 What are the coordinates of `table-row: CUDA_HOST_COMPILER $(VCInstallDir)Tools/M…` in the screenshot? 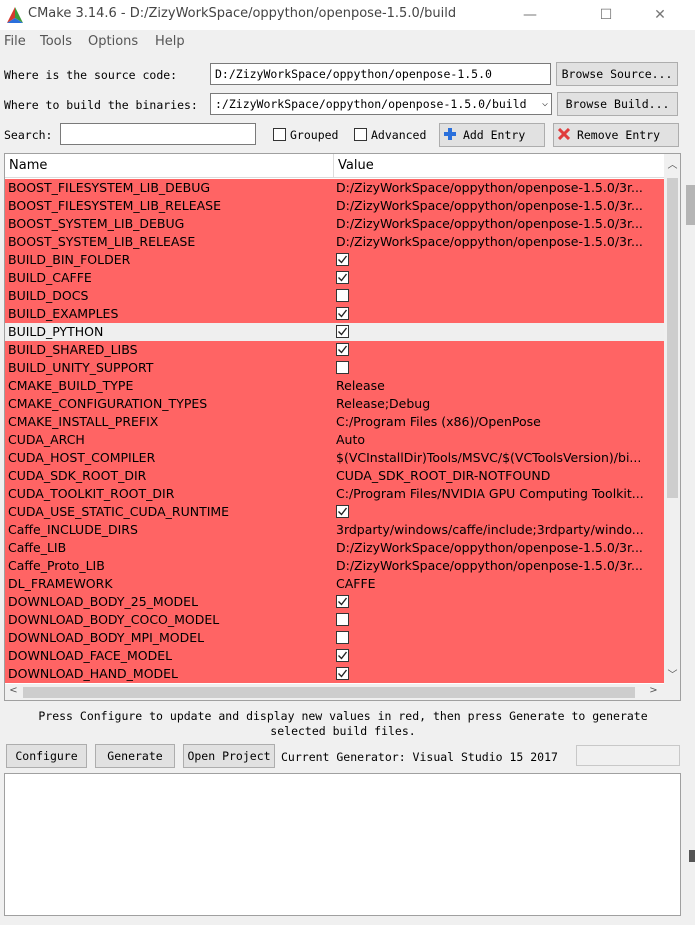 It's located at (334, 458).